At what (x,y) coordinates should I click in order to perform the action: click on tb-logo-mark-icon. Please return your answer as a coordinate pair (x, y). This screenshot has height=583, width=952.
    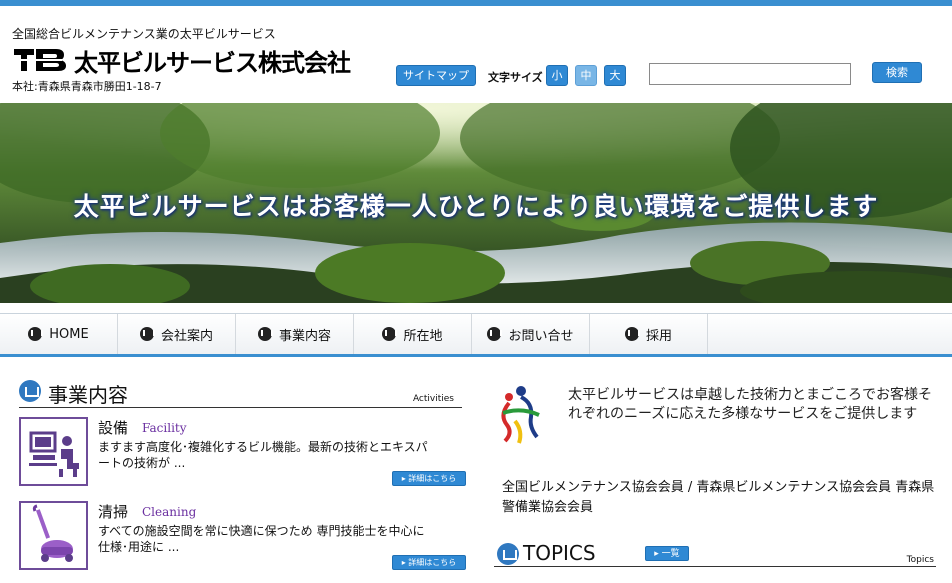
    Looking at the image, I should click on (40, 60).